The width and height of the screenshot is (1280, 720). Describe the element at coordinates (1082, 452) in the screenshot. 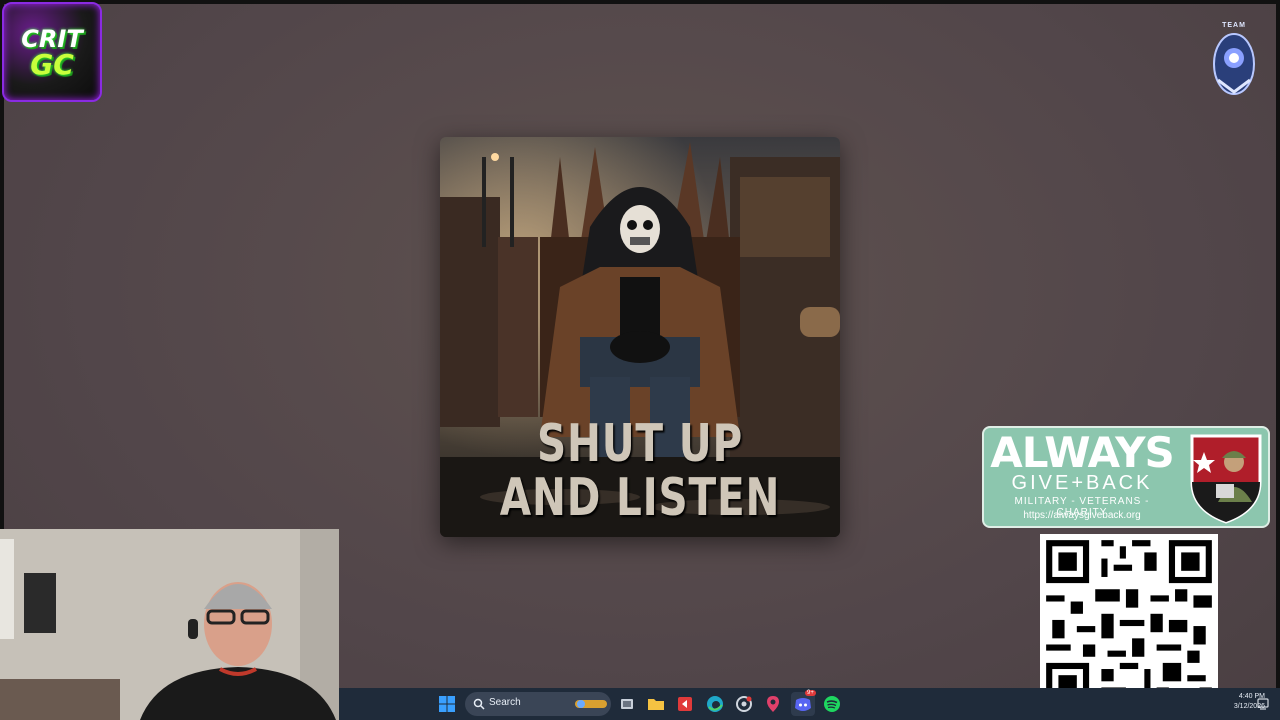

I see `charity-name: ALWAYS` at that location.